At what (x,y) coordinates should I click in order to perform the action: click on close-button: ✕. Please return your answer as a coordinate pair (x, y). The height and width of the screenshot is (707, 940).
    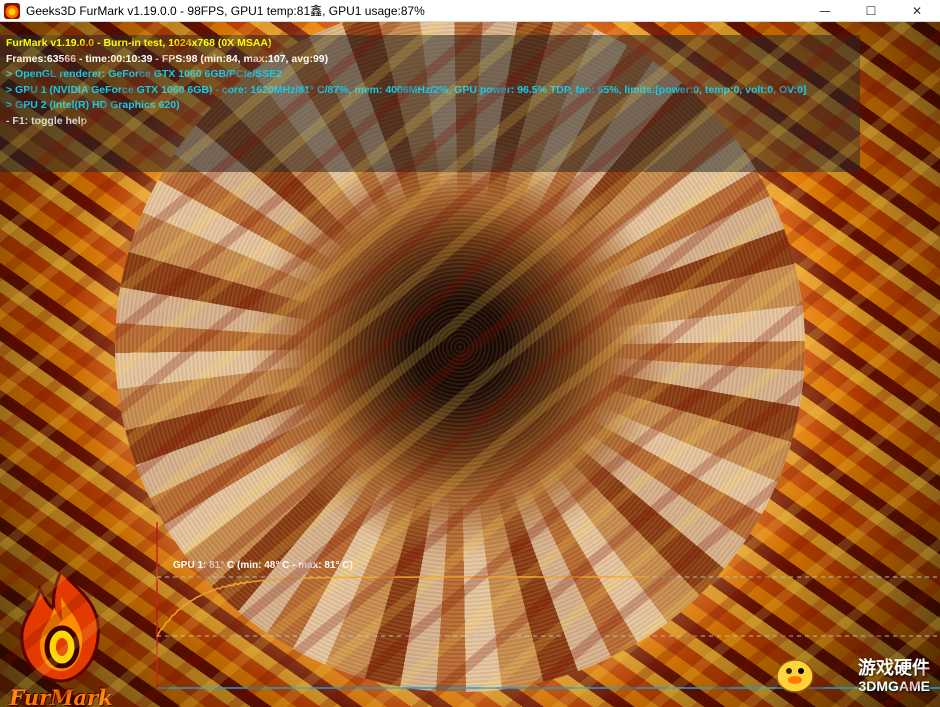
    Looking at the image, I should click on (917, 11).